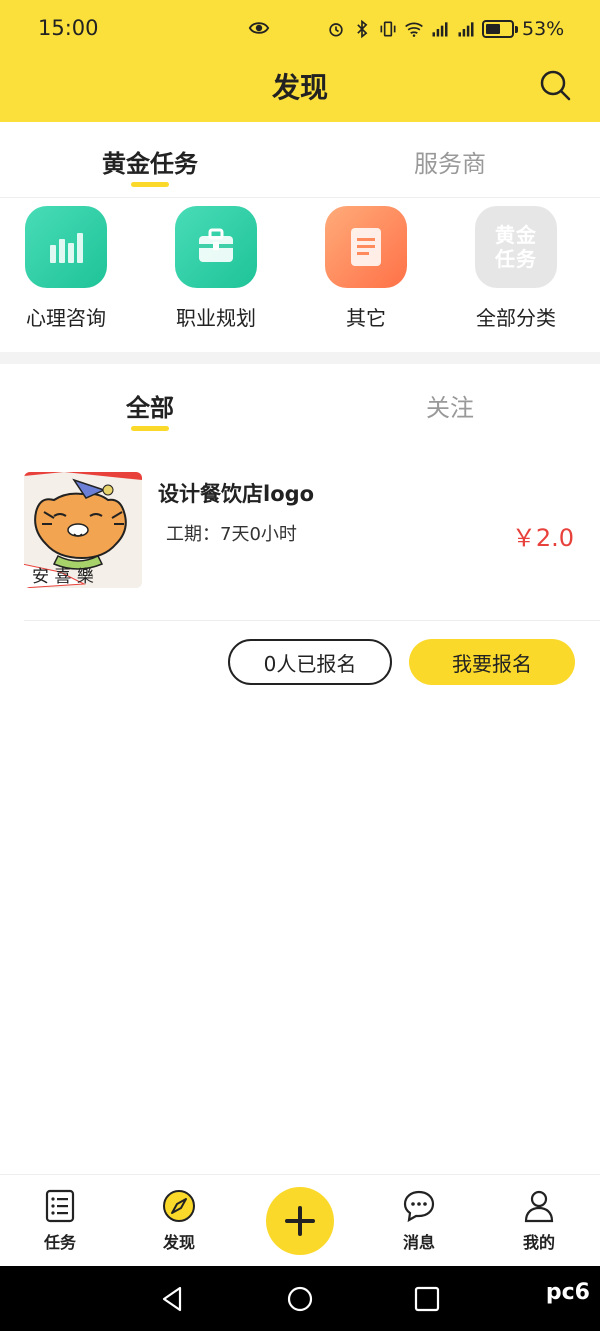  Describe the element at coordinates (63, 577) in the screenshot. I see `svg-text: 安 喜 樂` at that location.